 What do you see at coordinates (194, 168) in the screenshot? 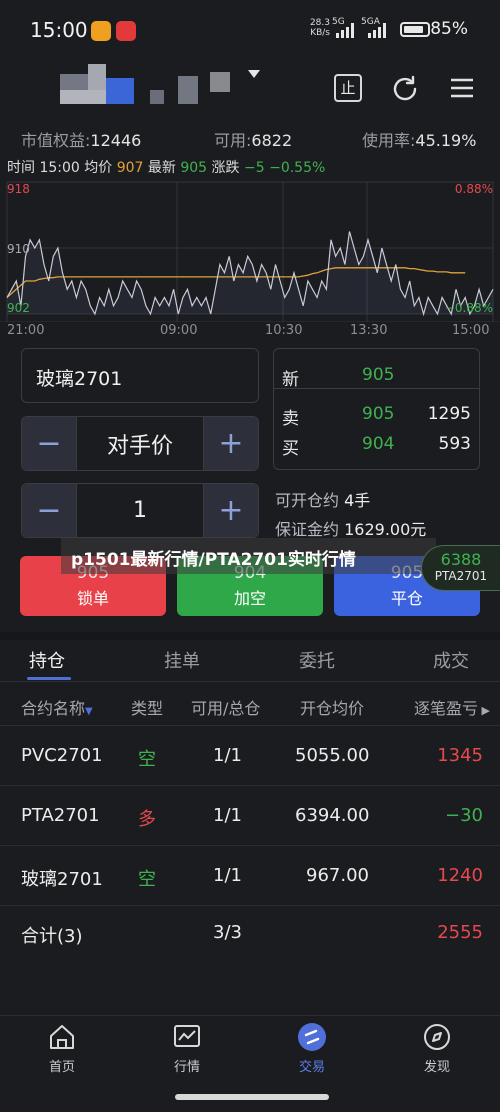
I see `last-value: 905` at bounding box center [194, 168].